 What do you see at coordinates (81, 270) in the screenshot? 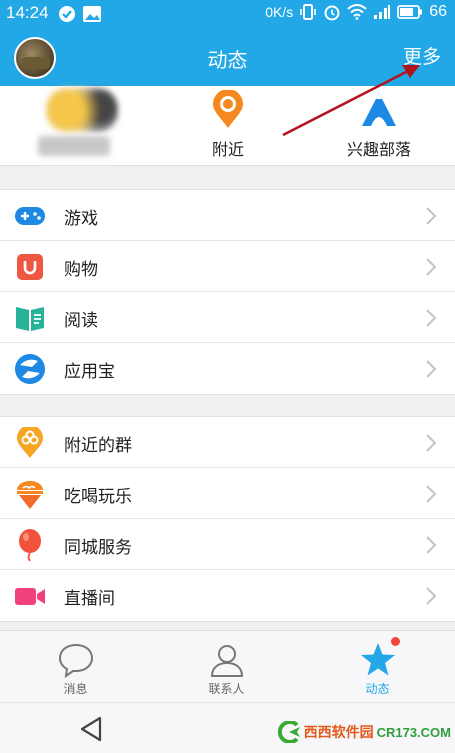
I see `list-item-label: 购物` at bounding box center [81, 270].